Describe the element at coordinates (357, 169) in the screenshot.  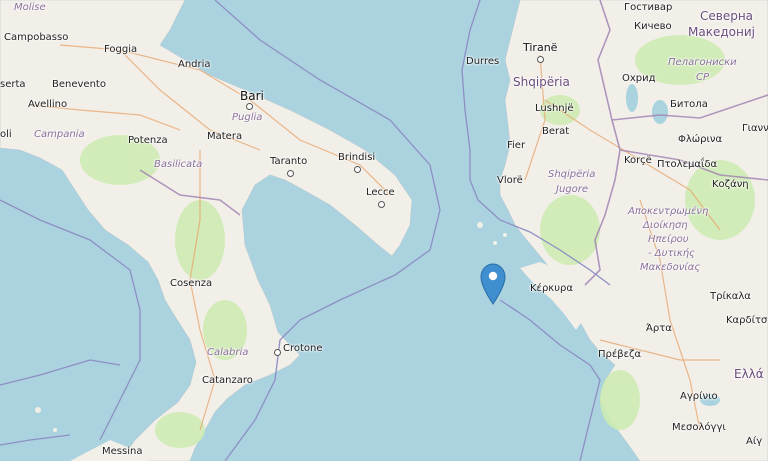
I see `city-dot-brindisi` at that location.